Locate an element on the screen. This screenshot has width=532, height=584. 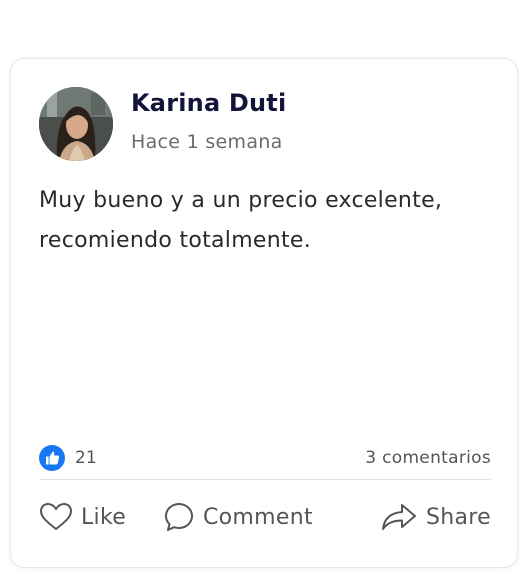
action-bar: Like Comment Share is located at coordinates (265, 517).